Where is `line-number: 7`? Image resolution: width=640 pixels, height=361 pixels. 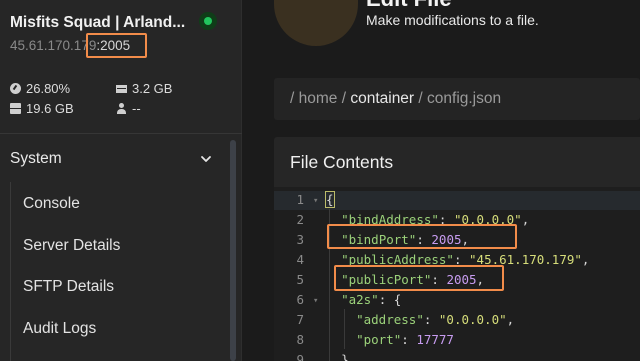
line-number: 7 is located at coordinates (300, 319).